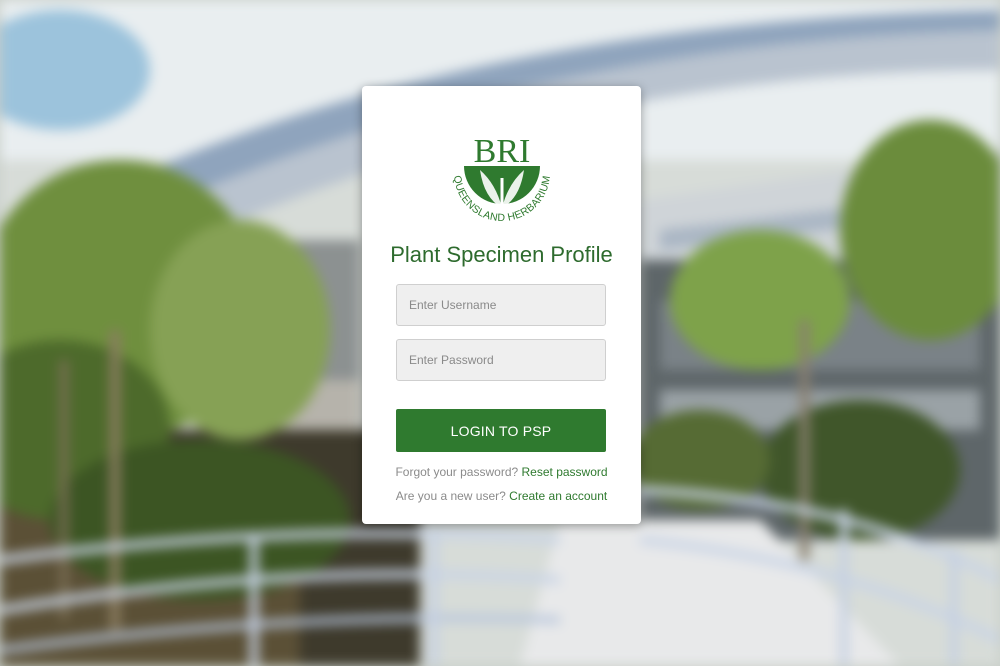 The image size is (1000, 666). I want to click on username-input, so click(501, 305).